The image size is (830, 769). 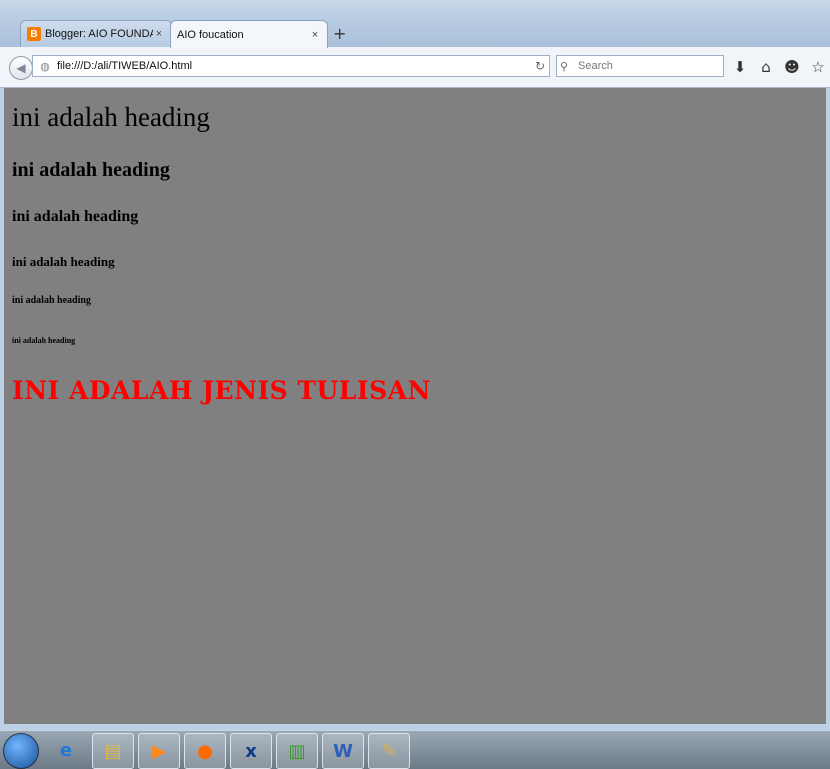 I want to click on tab-label: AIO foucation, so click(x=210, y=34).